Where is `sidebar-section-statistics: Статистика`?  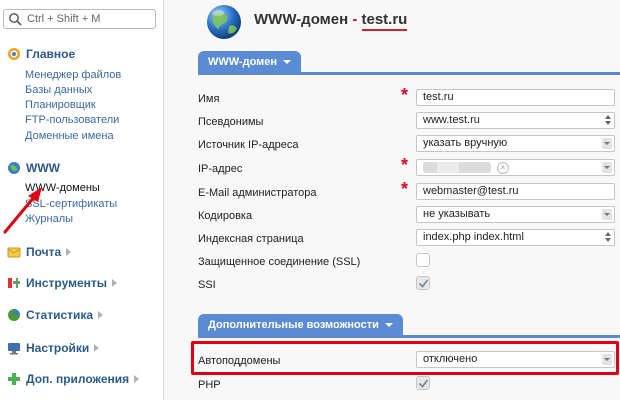
sidebar-section-statistics: Статистика is located at coordinates (55, 315).